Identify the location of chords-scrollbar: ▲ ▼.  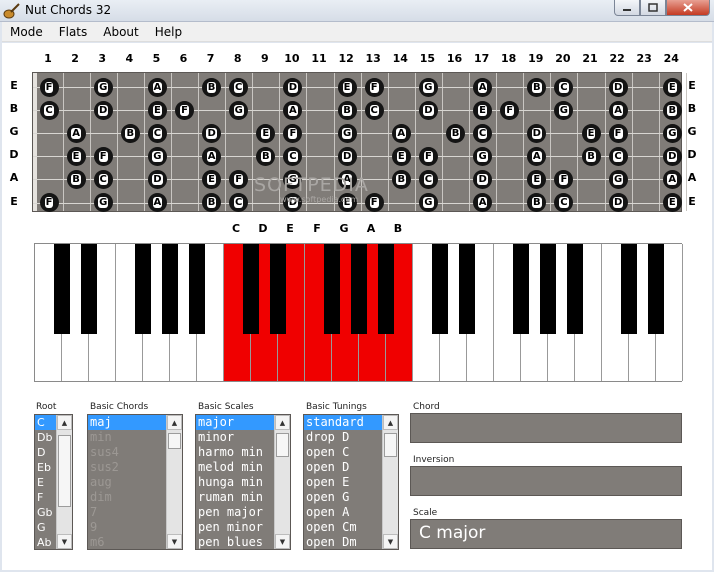
(174, 482).